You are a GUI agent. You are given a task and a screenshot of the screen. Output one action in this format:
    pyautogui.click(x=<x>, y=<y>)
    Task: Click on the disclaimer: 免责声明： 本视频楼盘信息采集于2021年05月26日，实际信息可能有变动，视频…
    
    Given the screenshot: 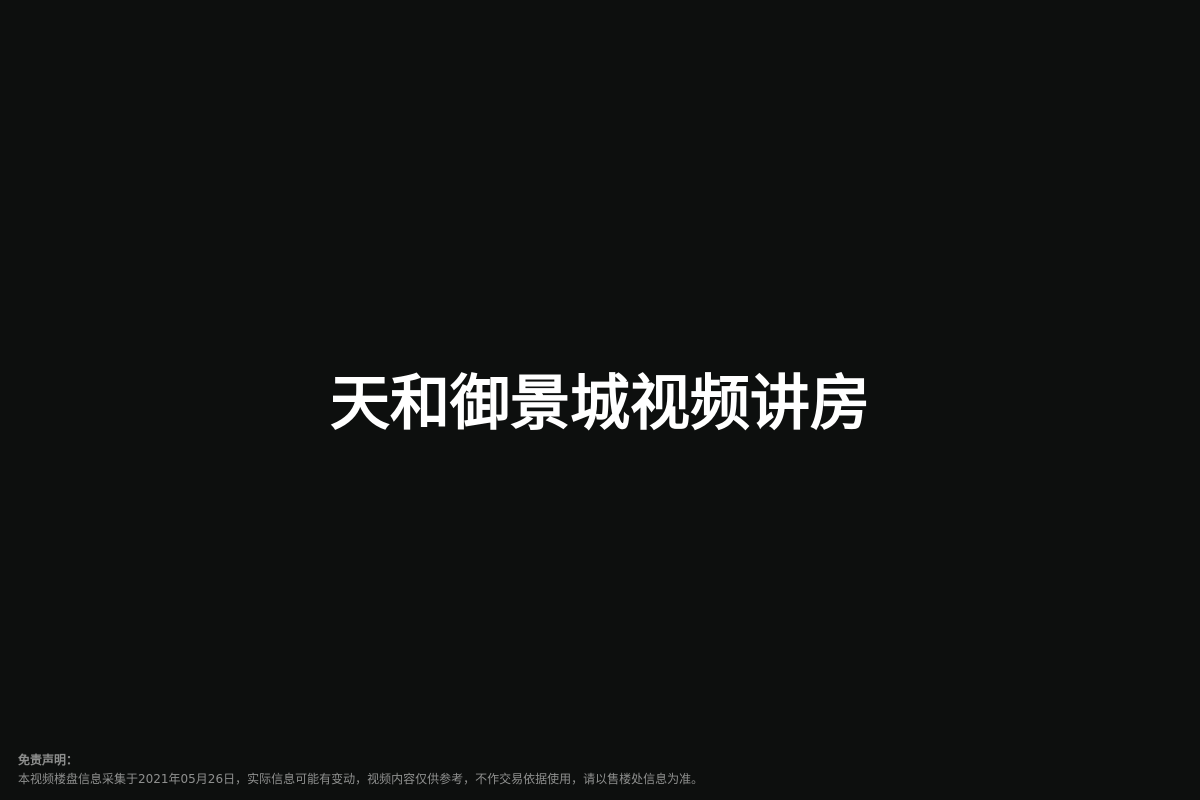 What is the action you would take?
    pyautogui.click(x=598, y=770)
    